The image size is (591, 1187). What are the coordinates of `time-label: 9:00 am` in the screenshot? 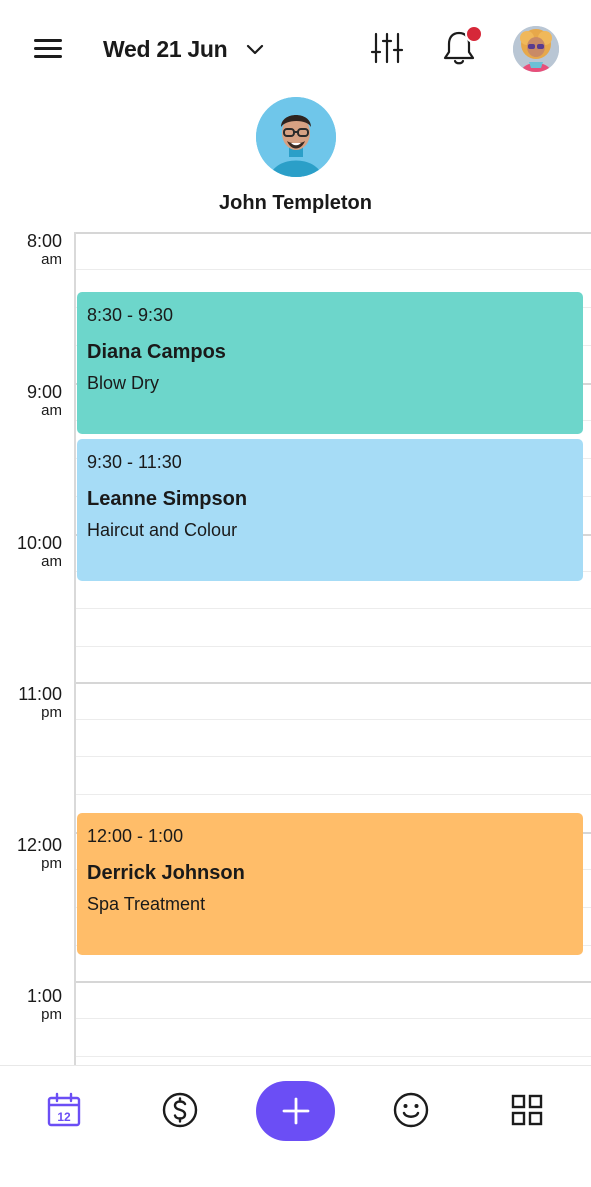 It's located at (44, 400).